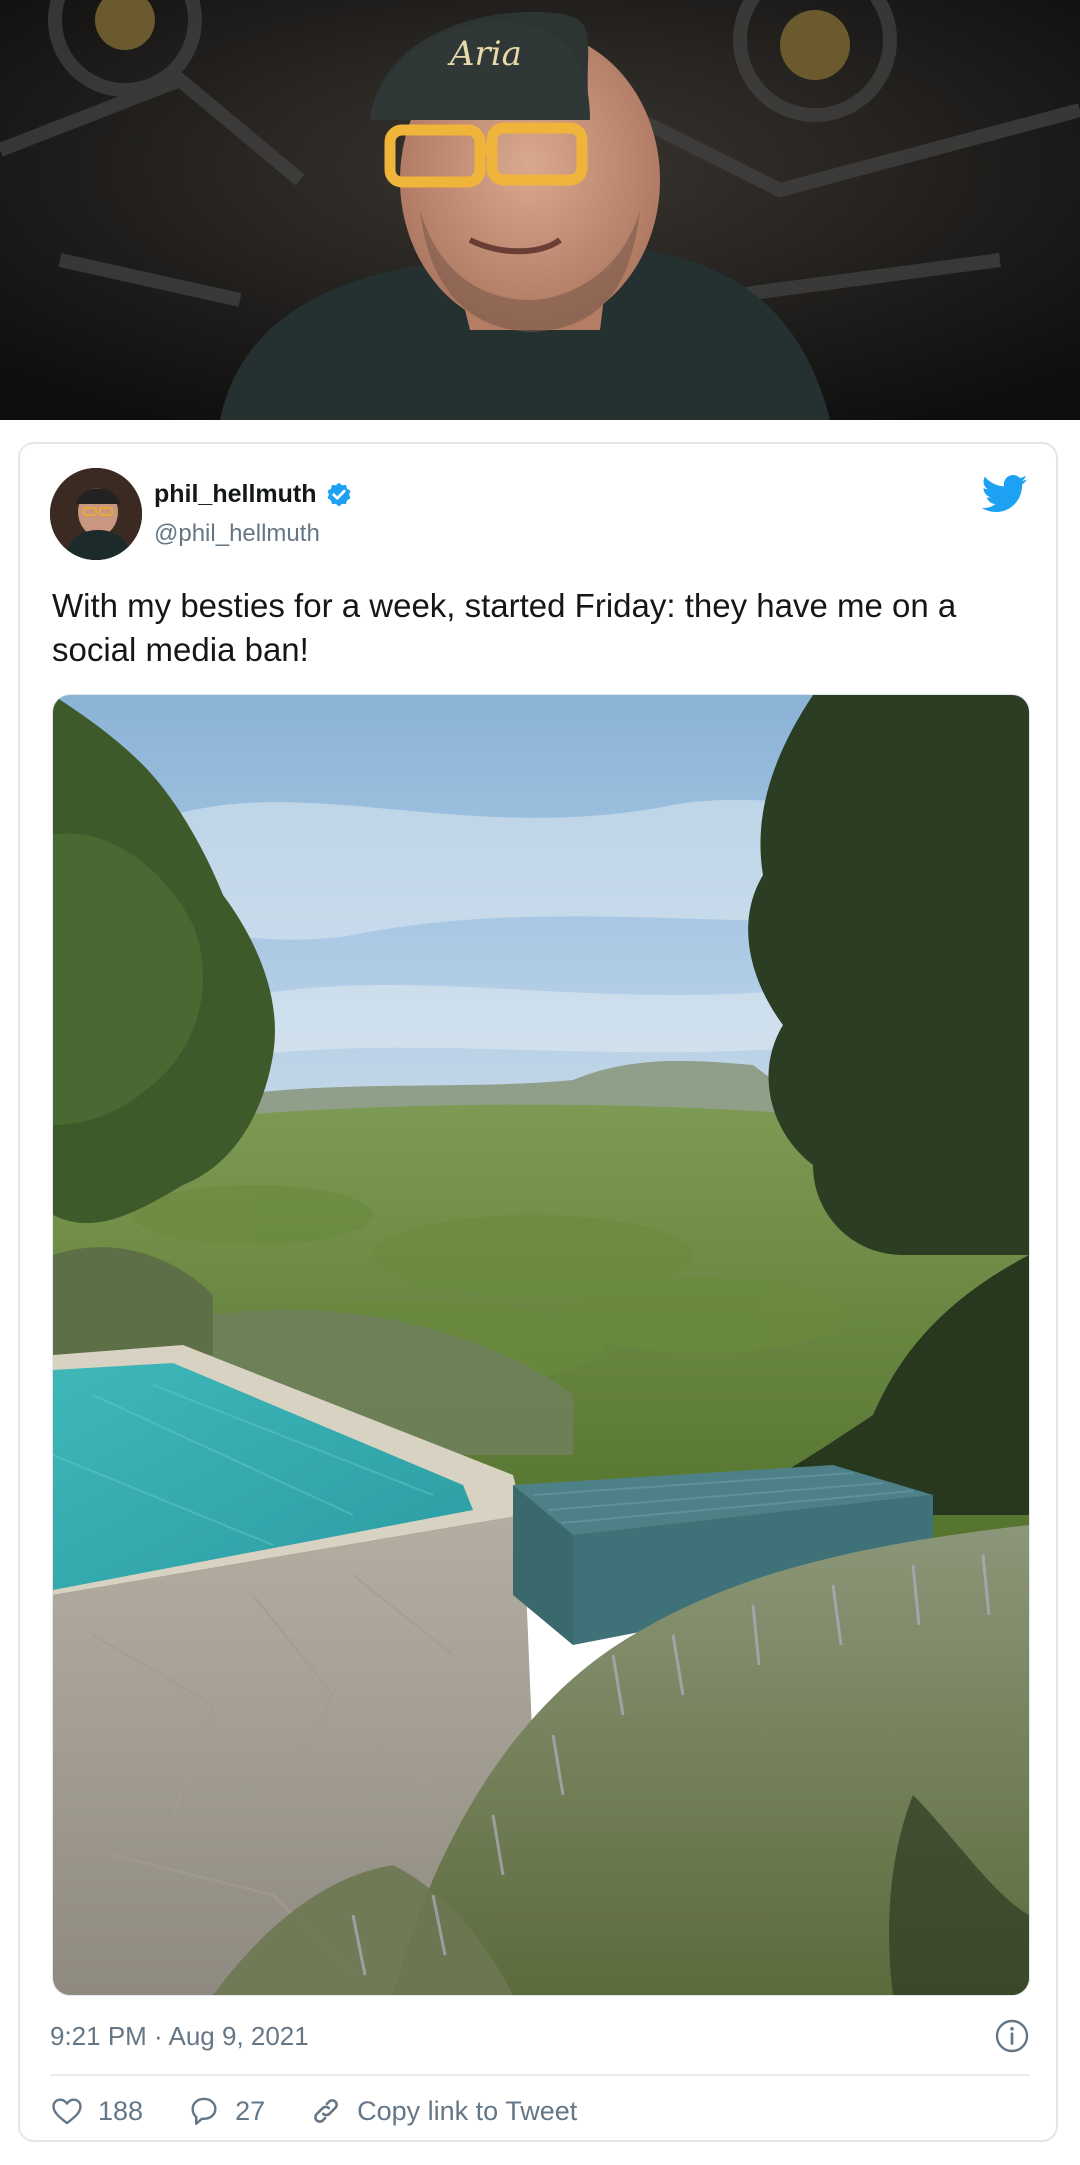 The width and height of the screenshot is (1080, 2165). What do you see at coordinates (226, 2111) in the screenshot?
I see `reply-button: 27` at bounding box center [226, 2111].